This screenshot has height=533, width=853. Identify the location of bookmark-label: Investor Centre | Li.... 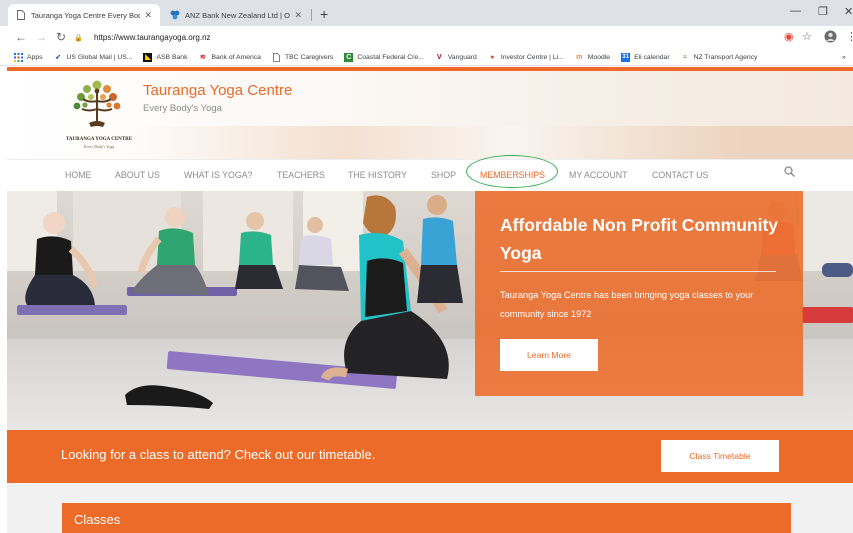
(532, 57).